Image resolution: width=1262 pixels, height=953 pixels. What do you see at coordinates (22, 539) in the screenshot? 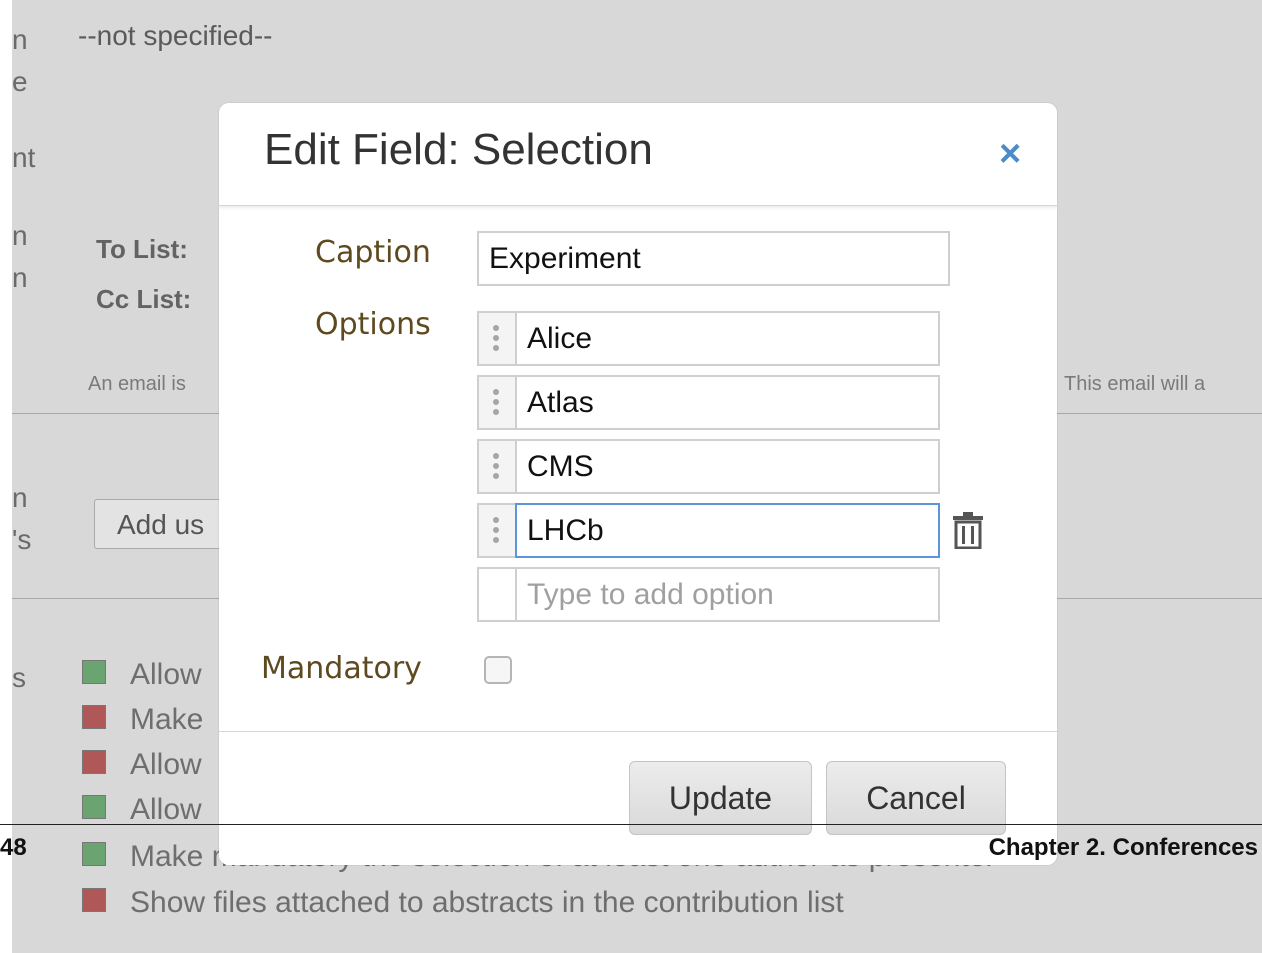
I see `clipped-label: 's` at bounding box center [22, 539].